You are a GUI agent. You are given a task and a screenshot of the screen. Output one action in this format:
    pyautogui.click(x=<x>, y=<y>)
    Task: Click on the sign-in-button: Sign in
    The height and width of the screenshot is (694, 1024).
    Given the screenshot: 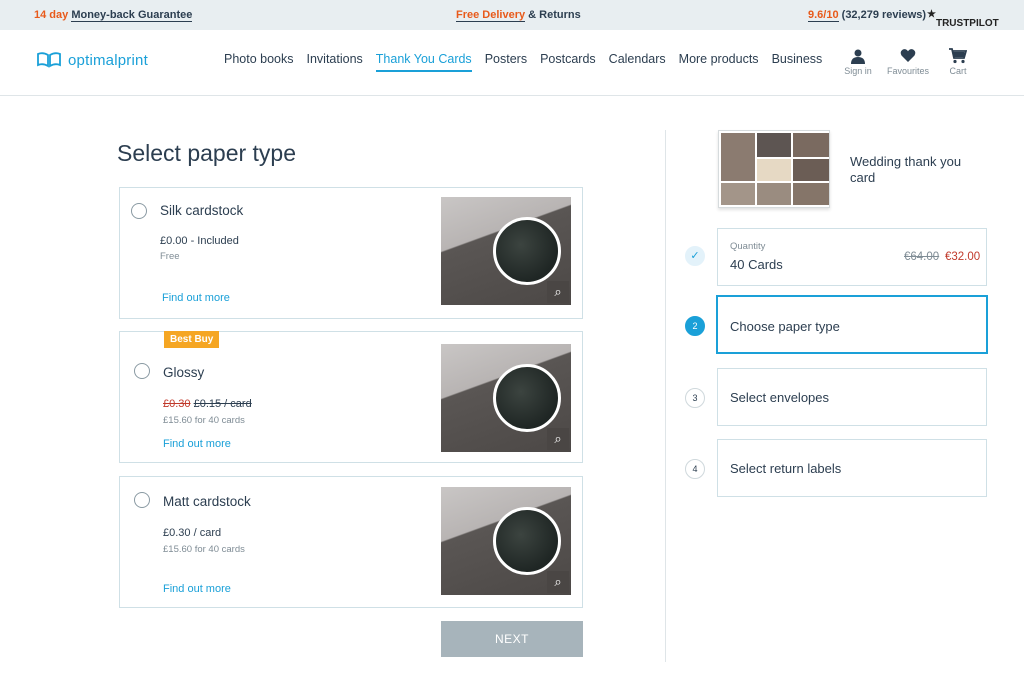 What is the action you would take?
    pyautogui.click(x=858, y=62)
    